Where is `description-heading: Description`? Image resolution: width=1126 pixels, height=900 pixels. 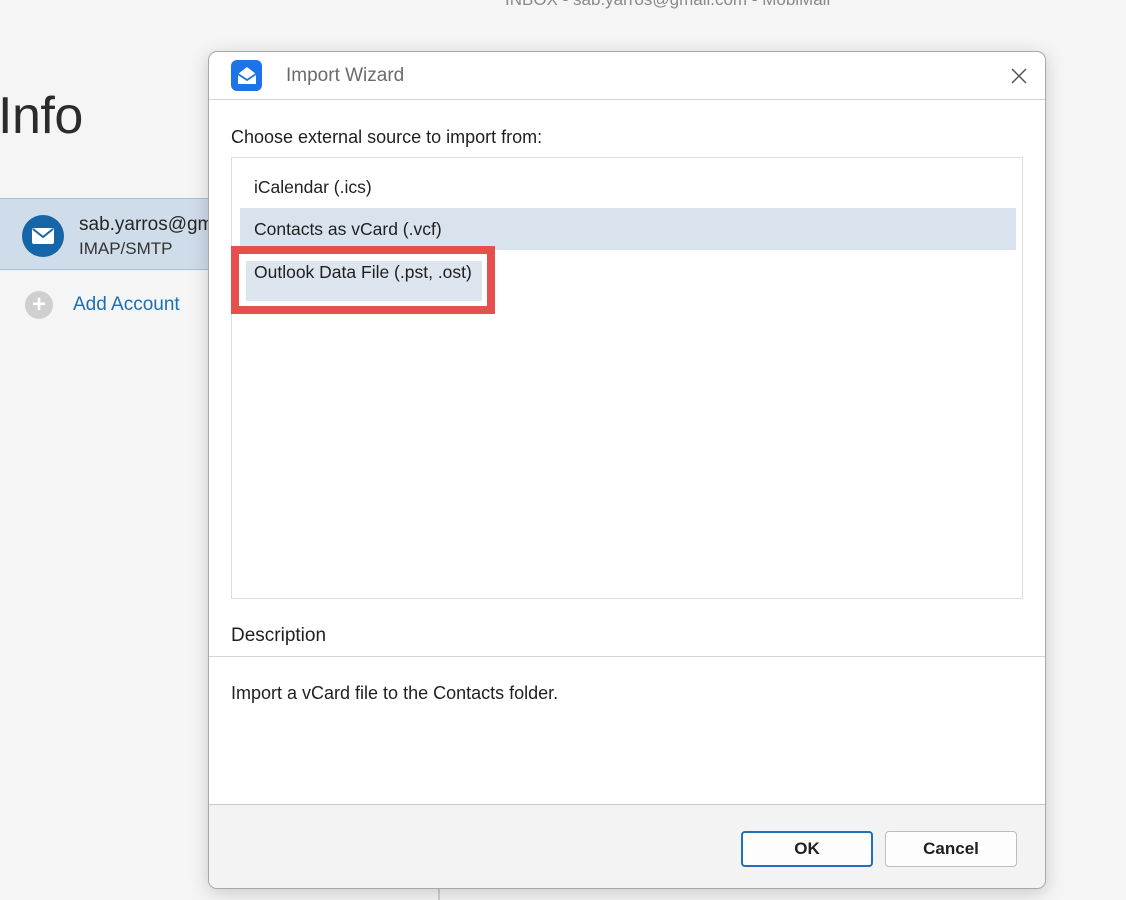 description-heading: Description is located at coordinates (279, 635).